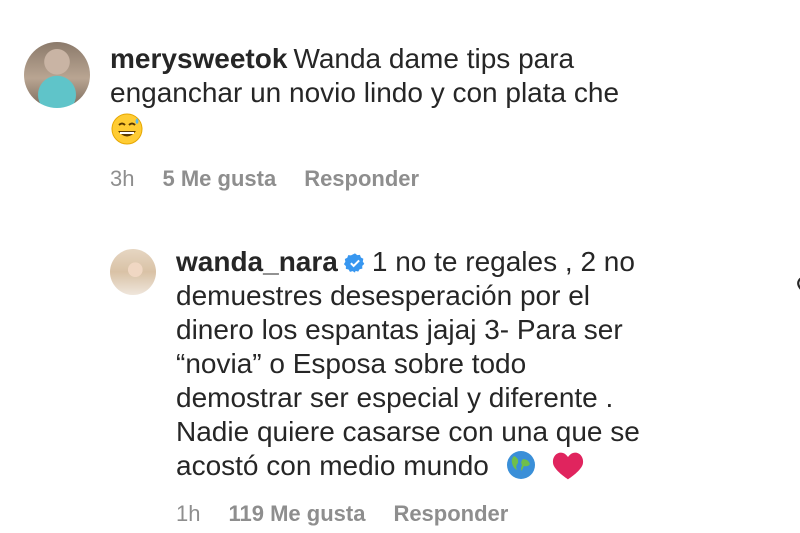 The height and width of the screenshot is (533, 800). Describe the element at coordinates (568, 470) in the screenshot. I see `red-heart-emoji` at that location.